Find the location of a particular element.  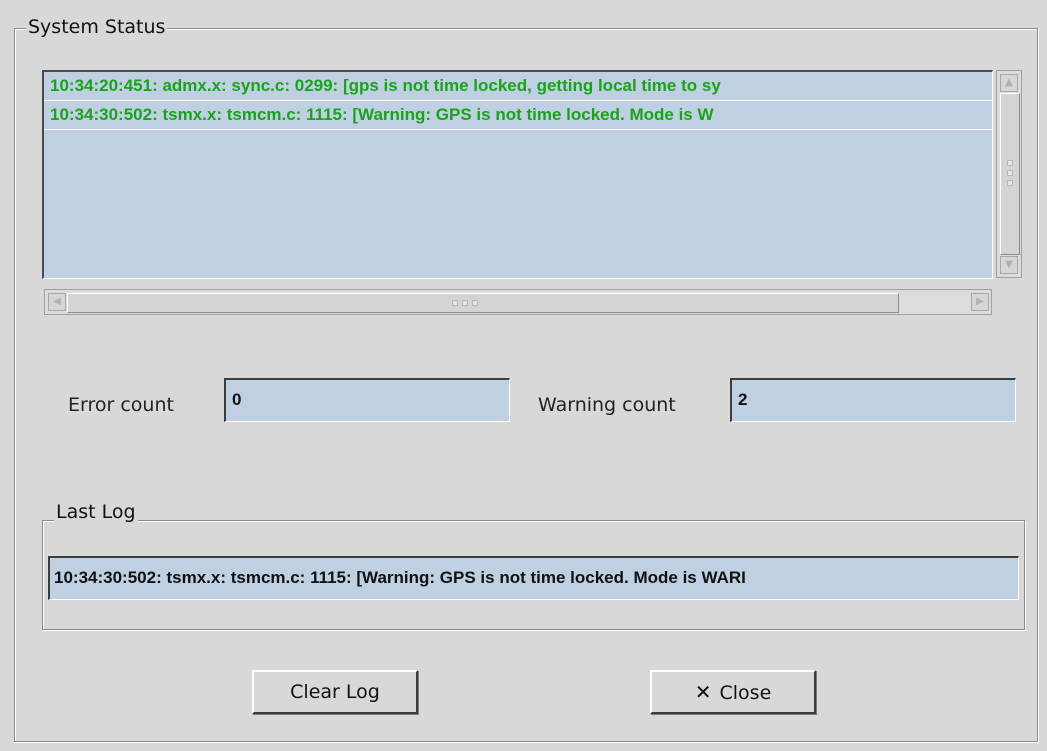

error-count-field: 0 is located at coordinates (367, 400).